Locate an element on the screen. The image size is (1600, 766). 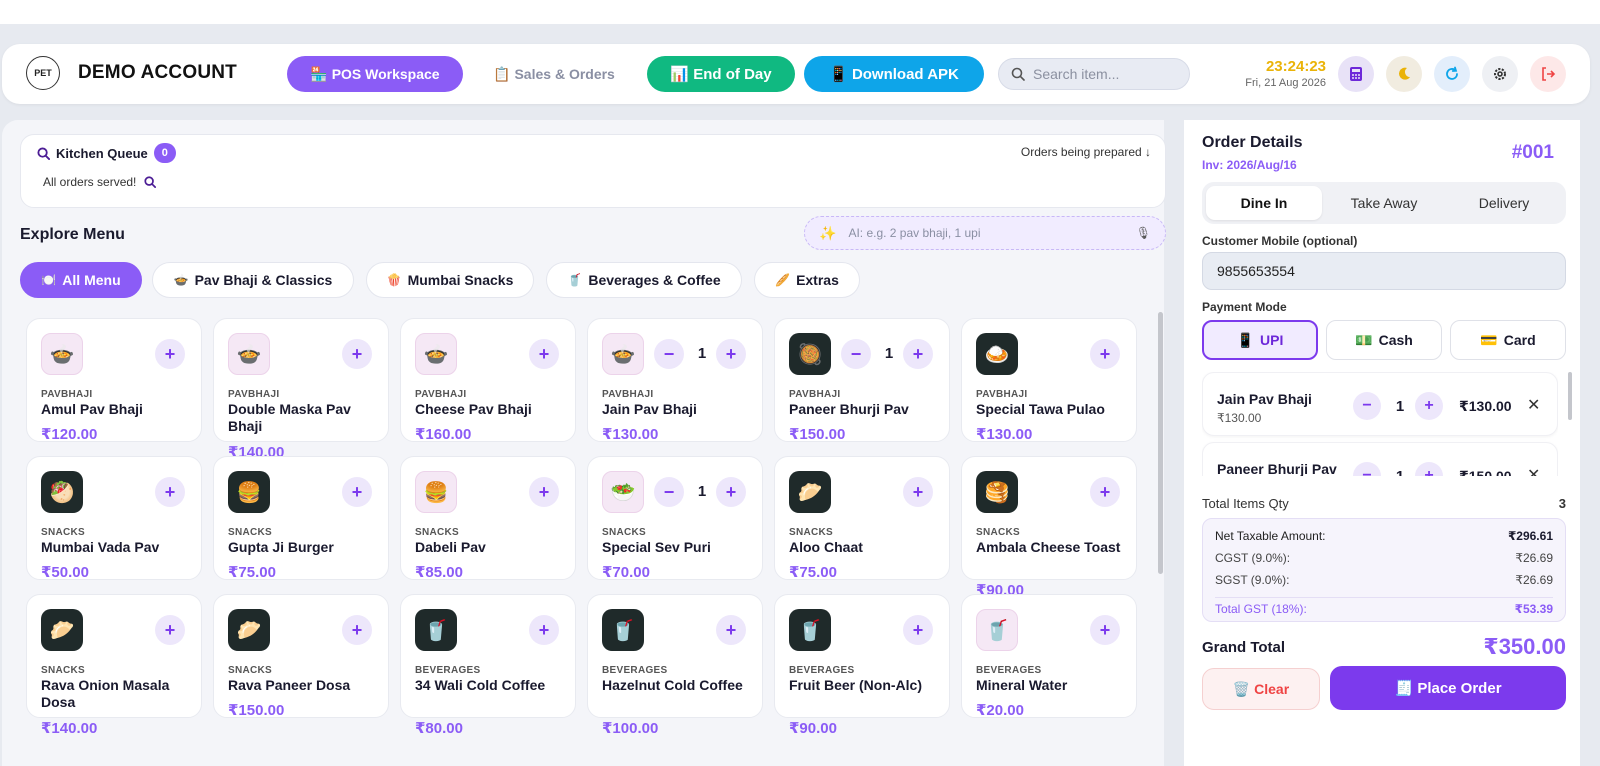
payment-icon: 💳 is located at coordinates (1489, 339).